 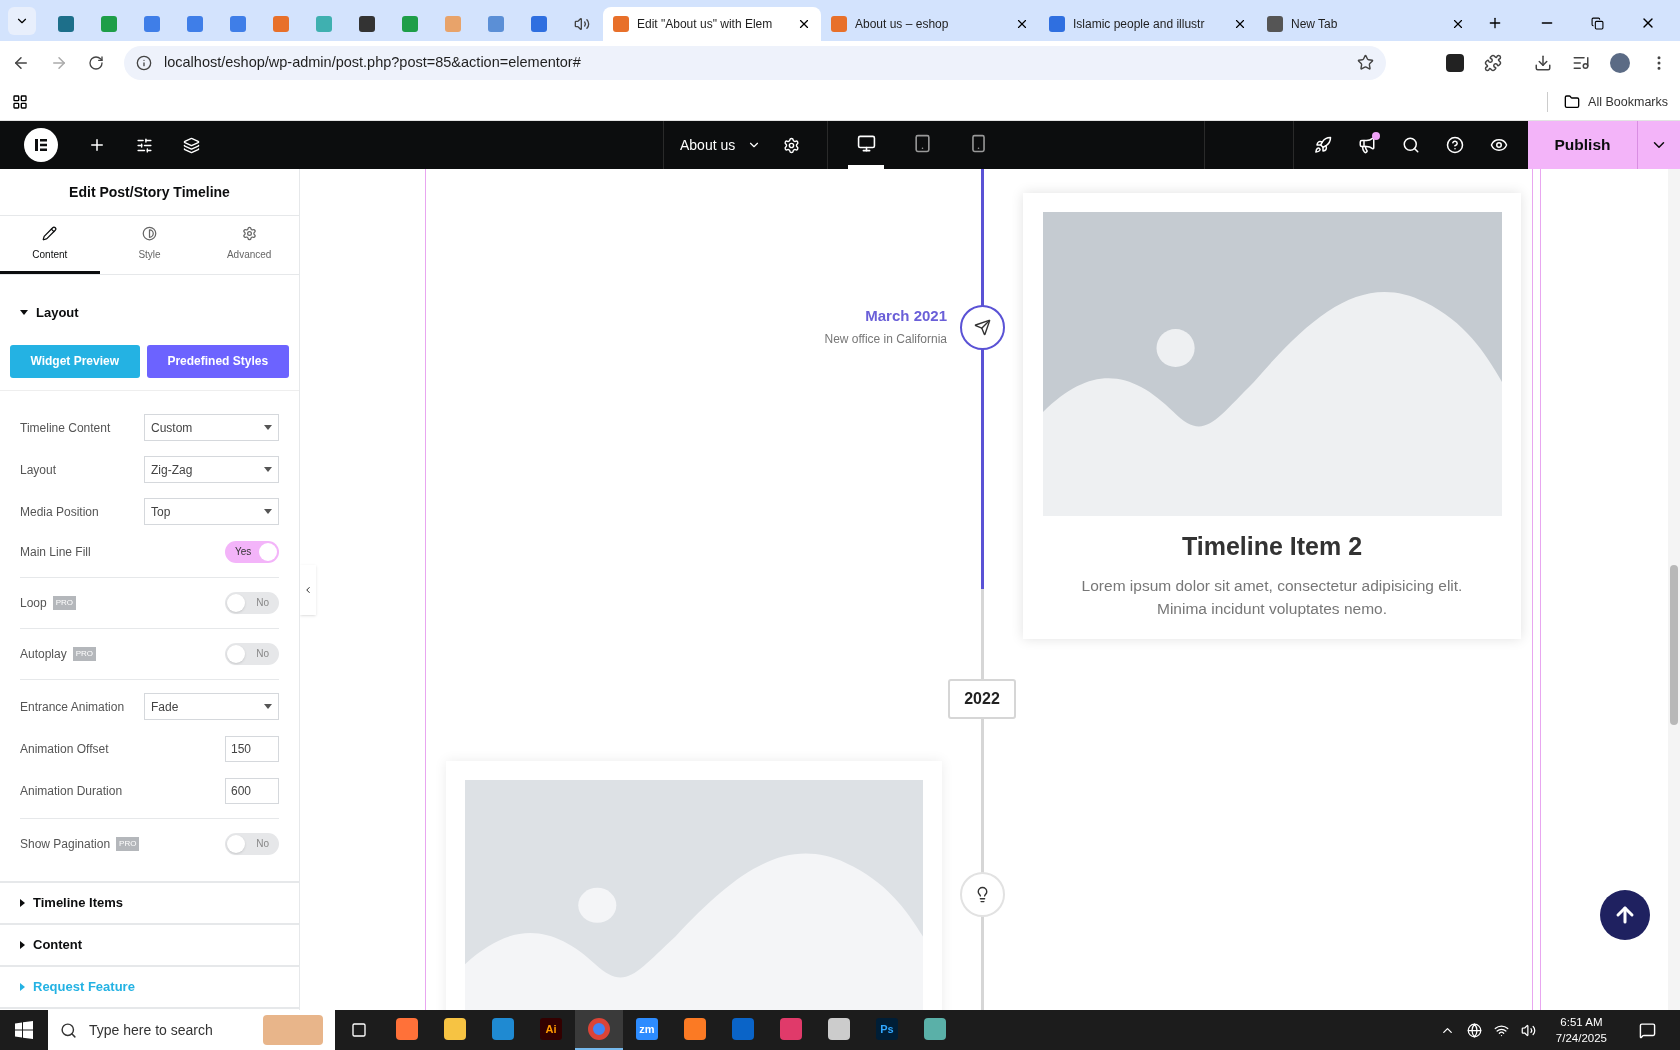 What do you see at coordinates (149, 945) in the screenshot?
I see `section-header: Content` at bounding box center [149, 945].